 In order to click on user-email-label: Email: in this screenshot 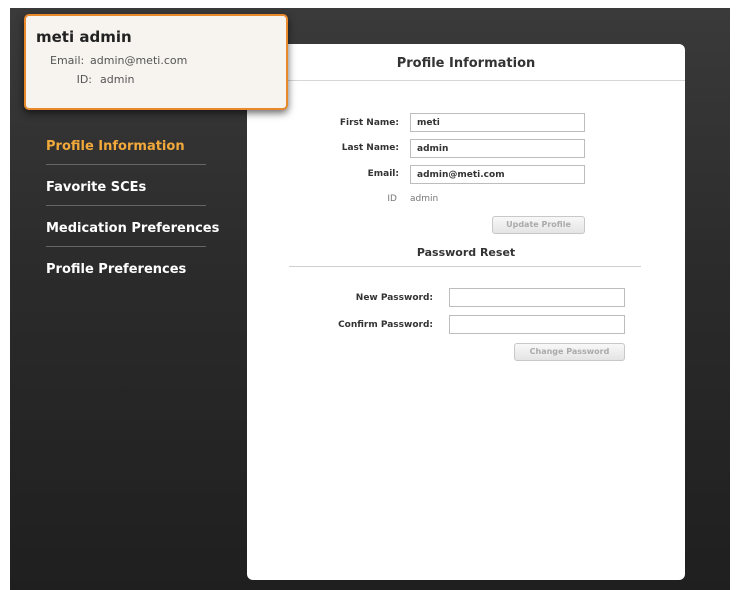, I will do `click(67, 60)`.